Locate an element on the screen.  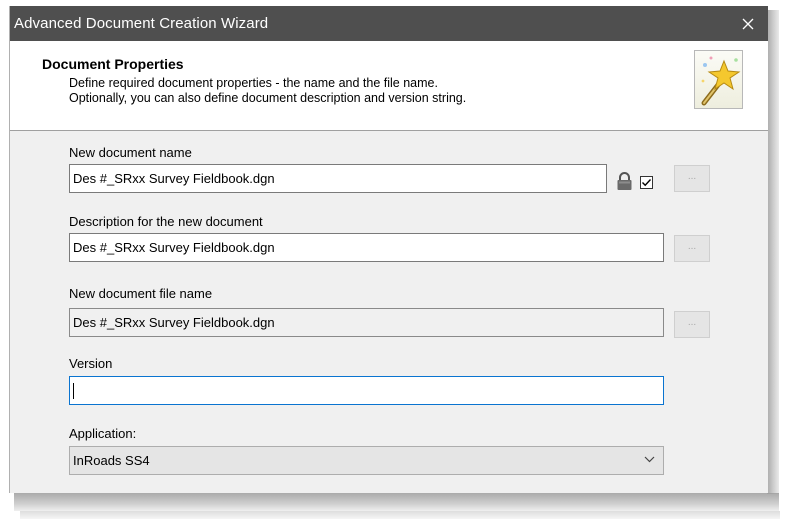
page-title: Document Properties is located at coordinates (113, 64).